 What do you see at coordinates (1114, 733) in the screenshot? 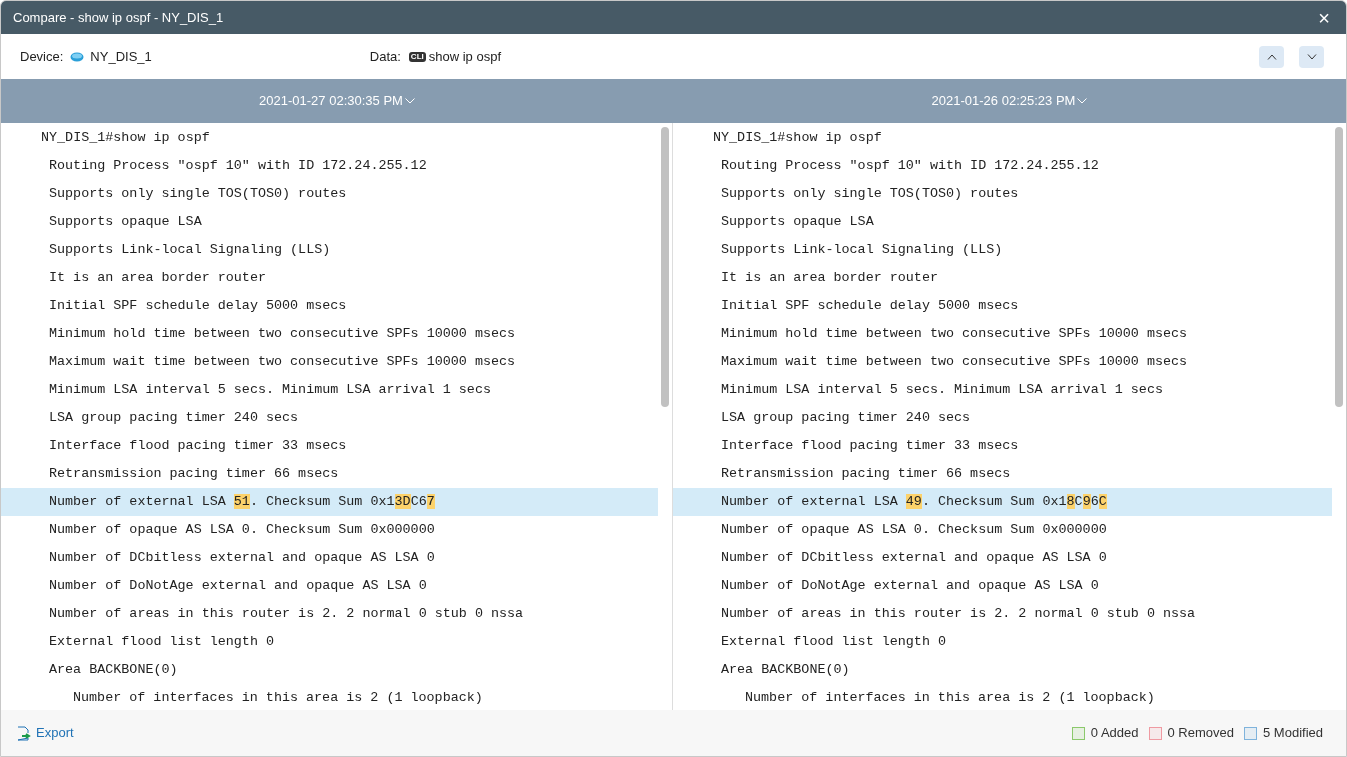
I see `legend-label: 0 Added` at bounding box center [1114, 733].